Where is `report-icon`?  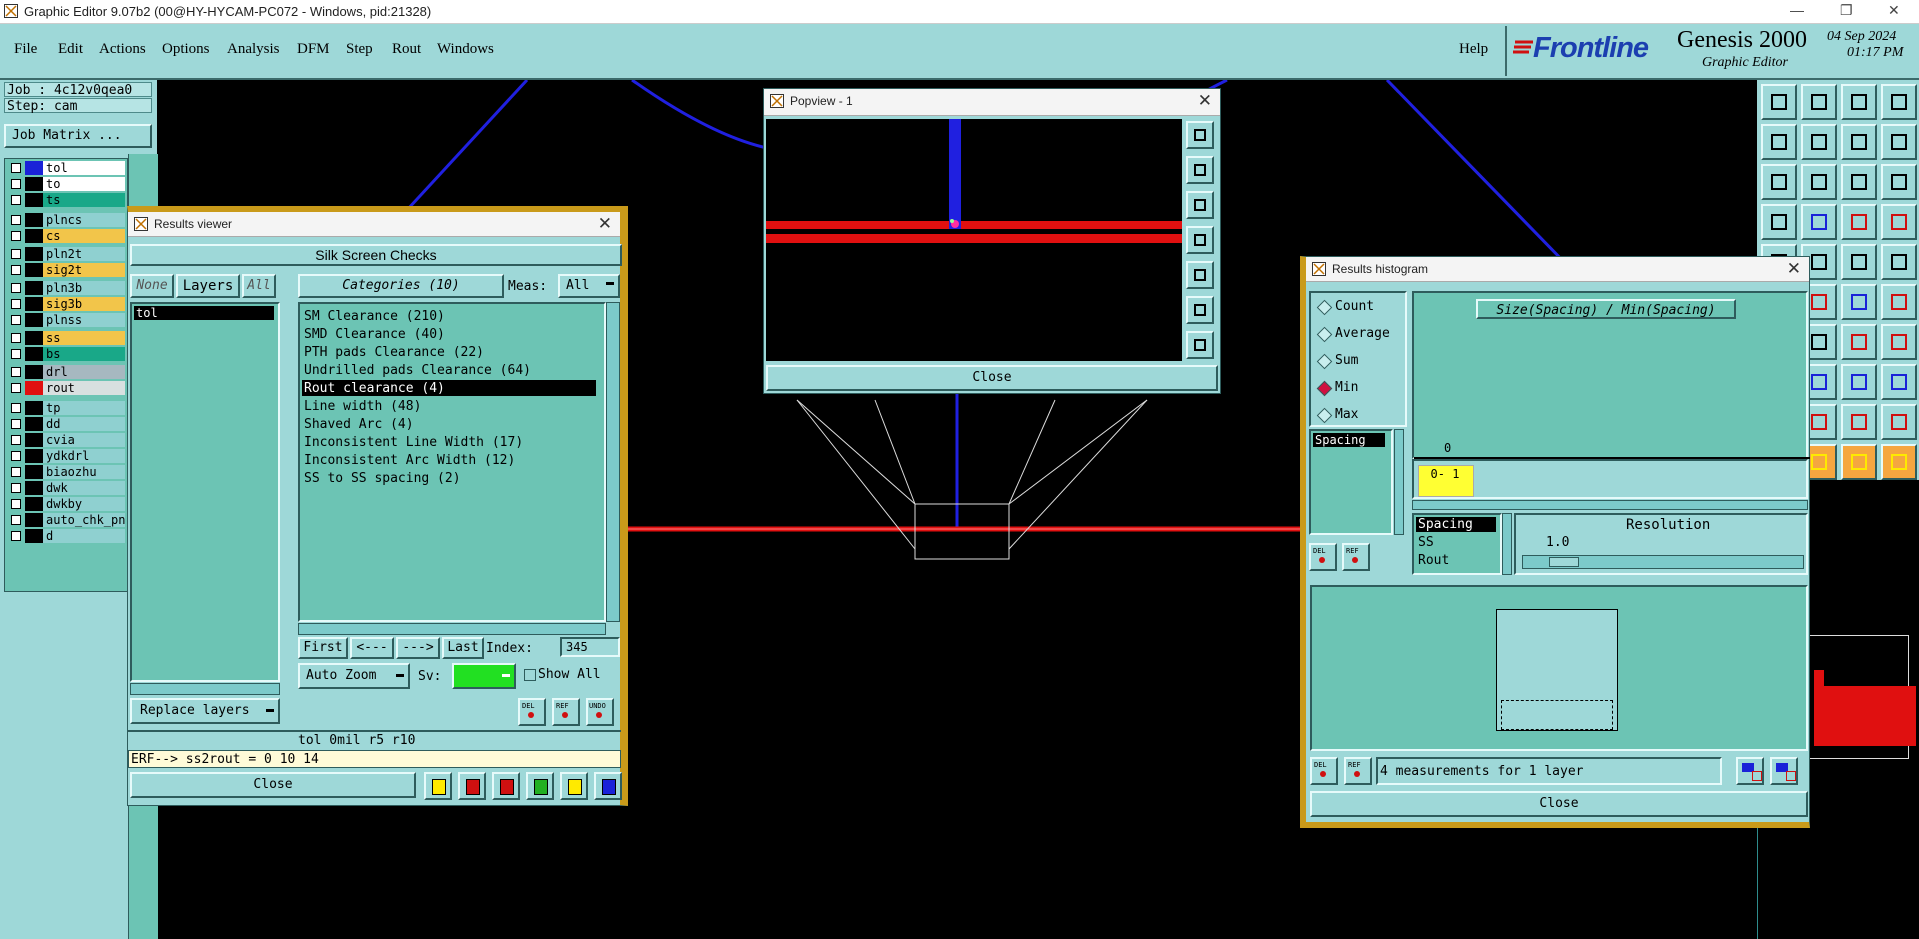 report-icon is located at coordinates (574, 786).